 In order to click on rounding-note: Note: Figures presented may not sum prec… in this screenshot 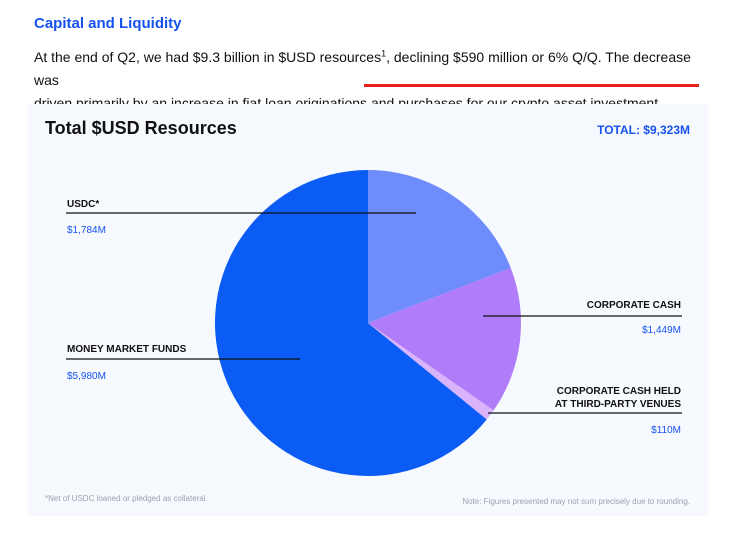, I will do `click(576, 501)`.